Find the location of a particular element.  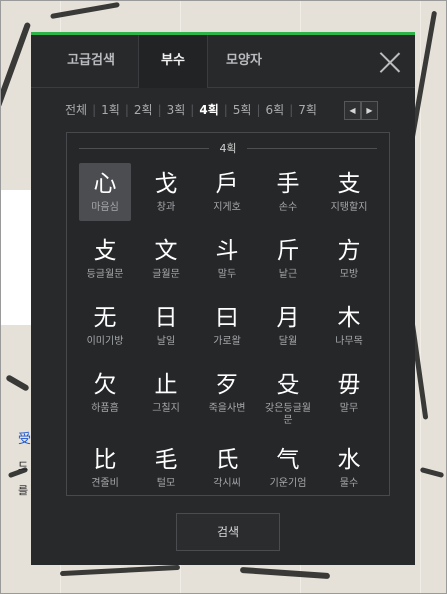

radical-char: 日 is located at coordinates (166, 318).